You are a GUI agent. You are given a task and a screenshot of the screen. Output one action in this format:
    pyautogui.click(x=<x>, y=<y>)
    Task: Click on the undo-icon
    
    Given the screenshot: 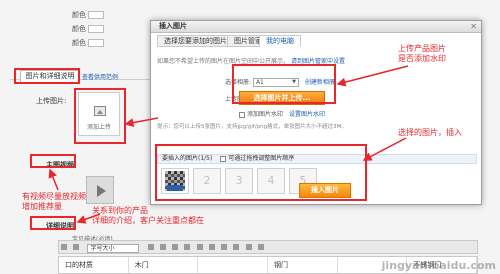 What is the action you would take?
    pyautogui.click(x=64, y=247)
    